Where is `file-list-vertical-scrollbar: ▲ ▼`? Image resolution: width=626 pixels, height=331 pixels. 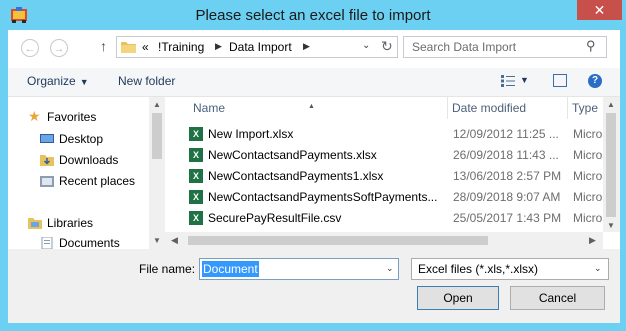 file-list-vertical-scrollbar: ▲ ▼ is located at coordinates (611, 164).